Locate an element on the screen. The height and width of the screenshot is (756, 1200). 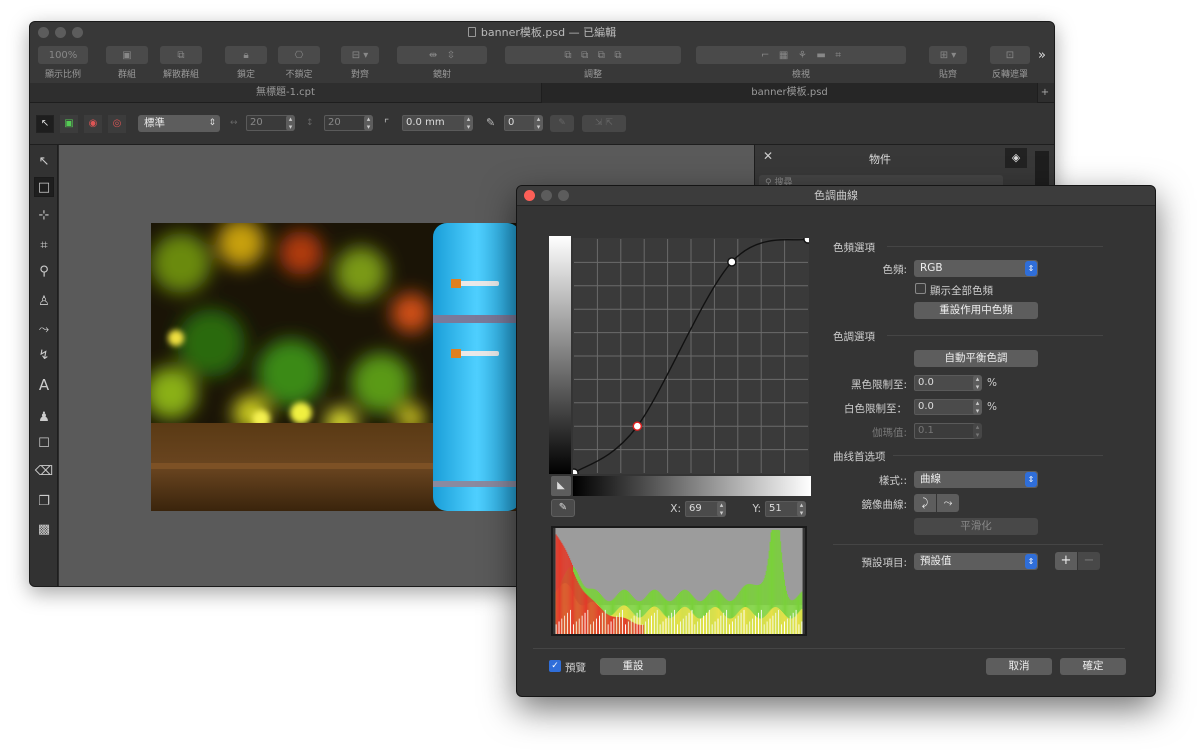
layers-icon: ◈ is located at coordinates (1016, 158).